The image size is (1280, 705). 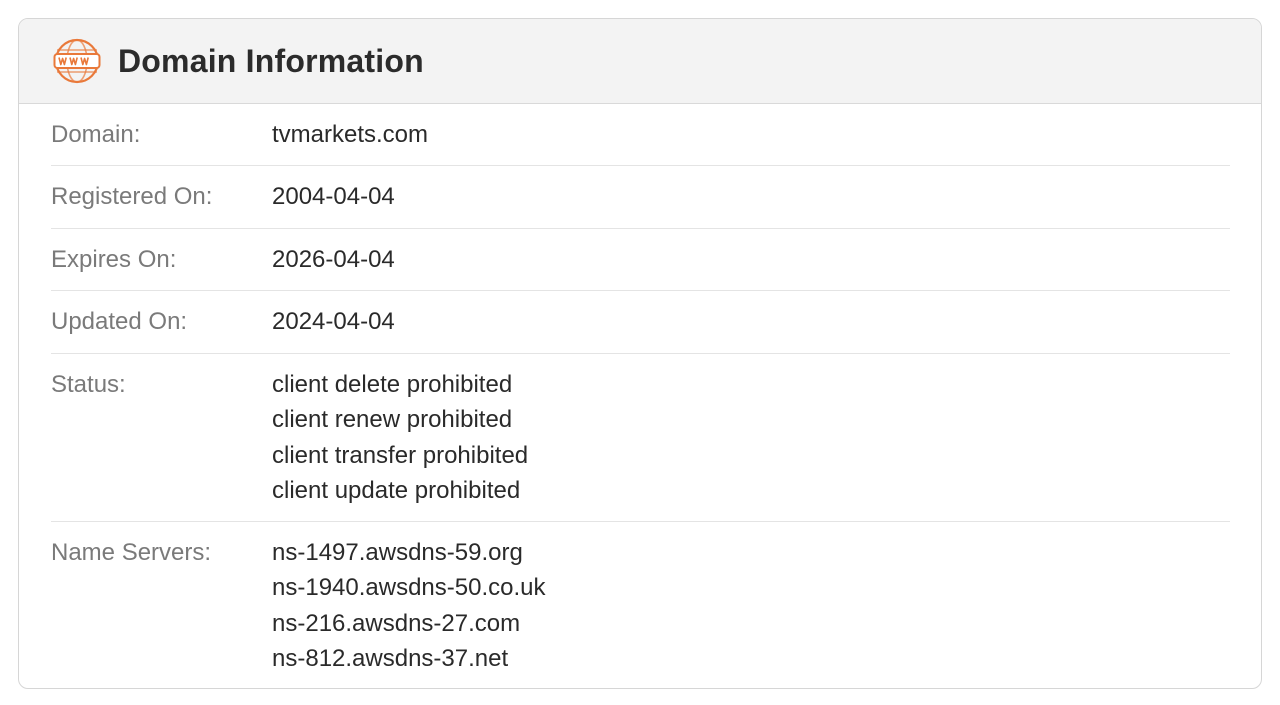 What do you see at coordinates (397, 552) in the screenshot?
I see `name-server-value: ns-1497.awsdns-59.org` at bounding box center [397, 552].